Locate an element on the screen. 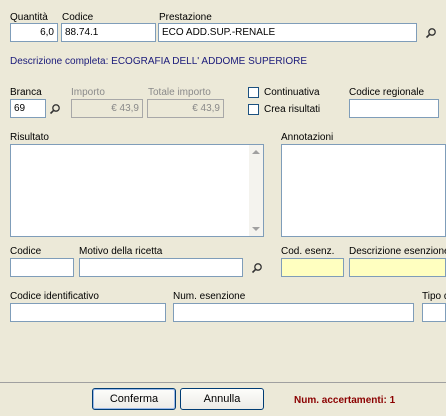 The height and width of the screenshot is (416, 446). motivo-ricetta-field is located at coordinates (161, 267).